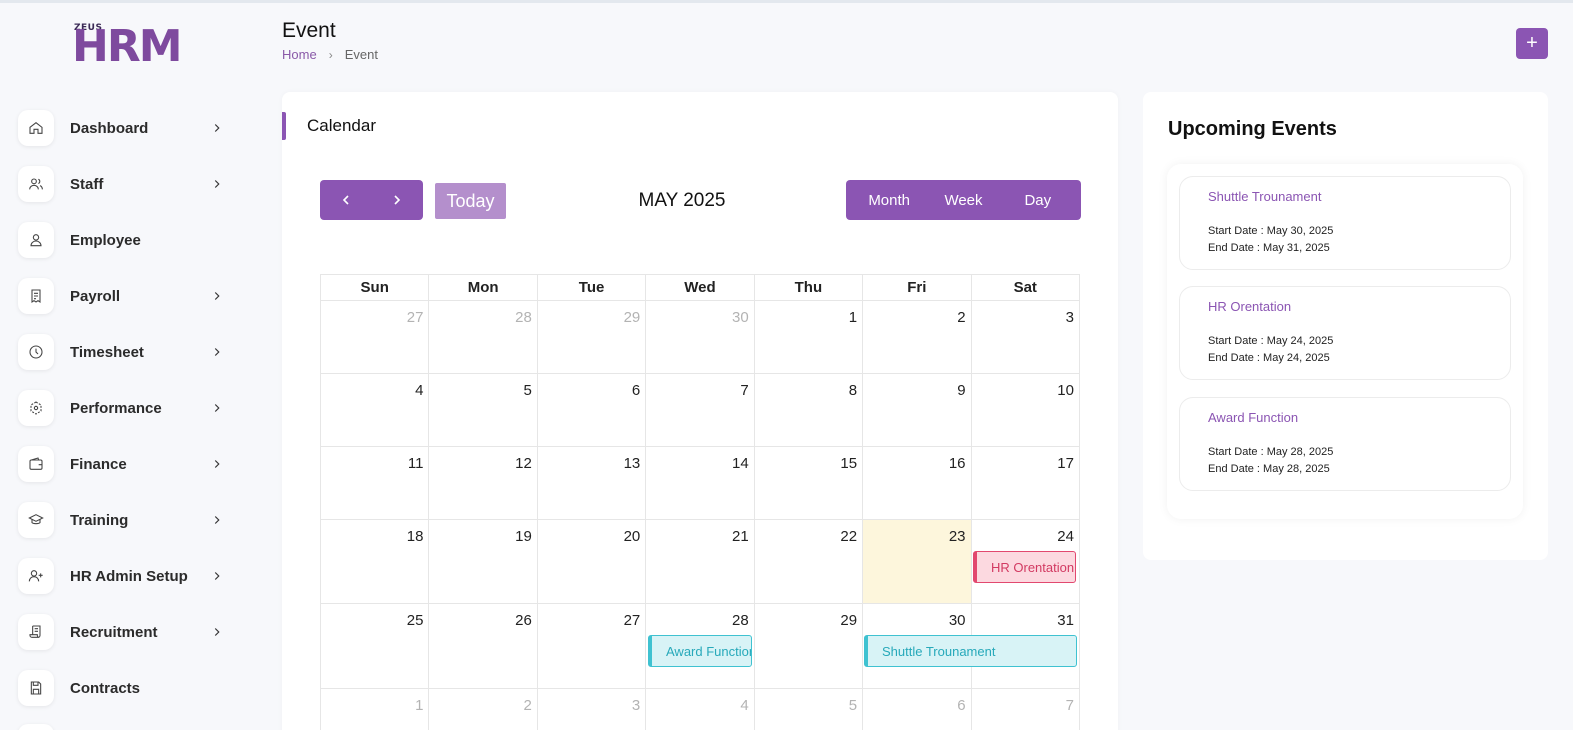 This screenshot has height=730, width=1573. I want to click on sidebar-item-finance: Finance, so click(128, 464).